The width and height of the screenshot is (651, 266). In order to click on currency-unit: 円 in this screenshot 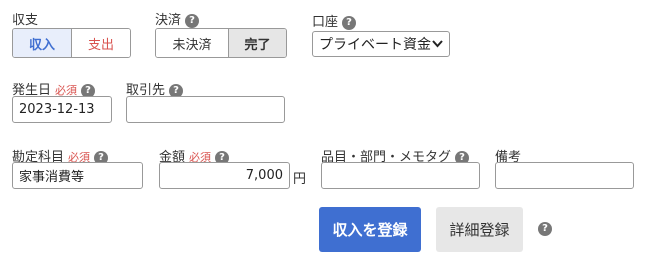, I will do `click(300, 179)`.